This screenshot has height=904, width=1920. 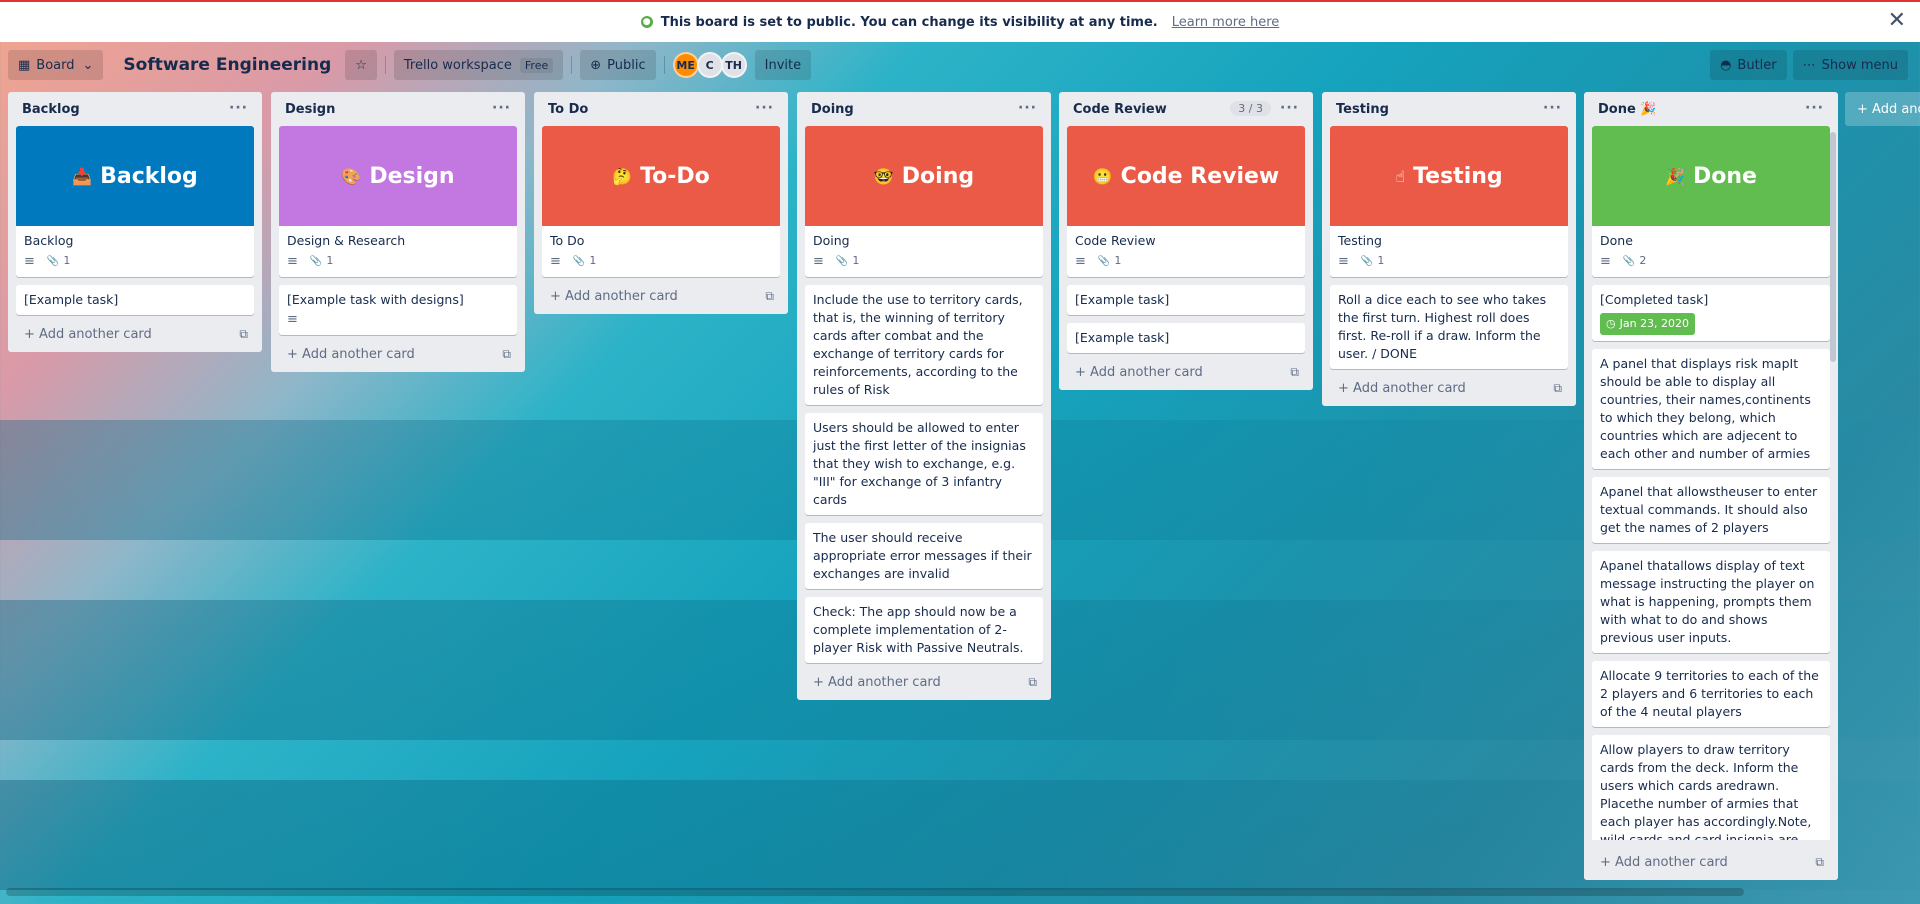 What do you see at coordinates (938, 176) in the screenshot?
I see `cover-text: Doing` at bounding box center [938, 176].